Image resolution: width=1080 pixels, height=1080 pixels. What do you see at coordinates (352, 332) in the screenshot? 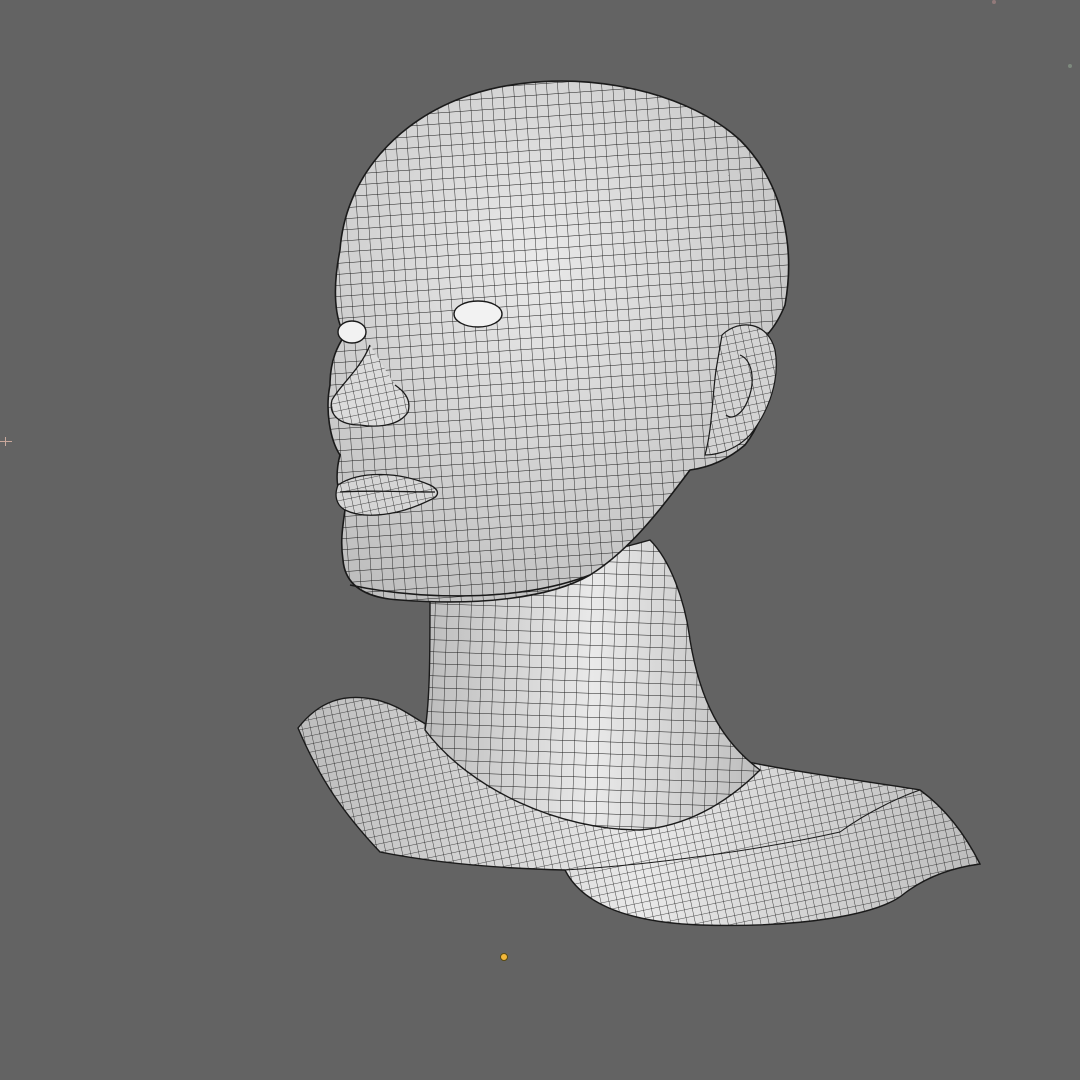
I see `eye-left` at bounding box center [352, 332].